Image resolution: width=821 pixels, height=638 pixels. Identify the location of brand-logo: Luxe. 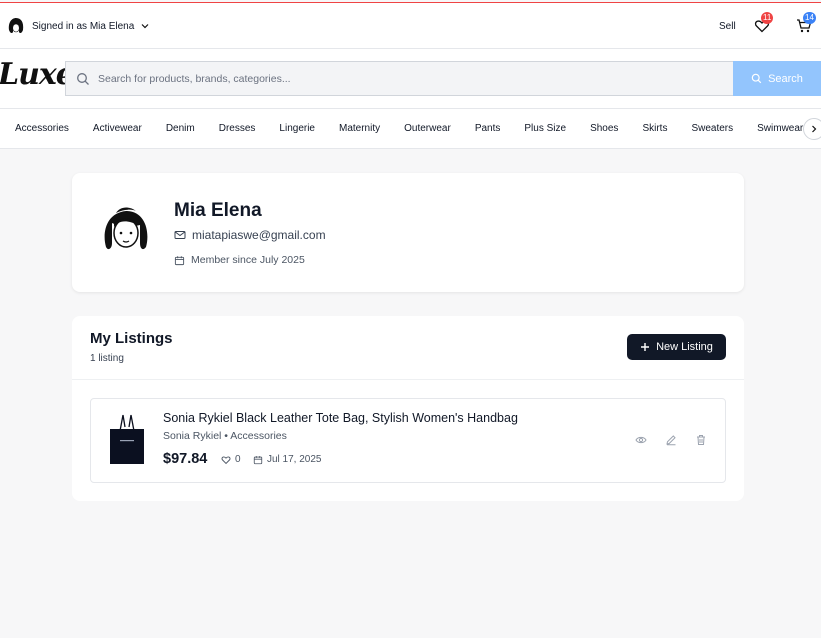
(37, 74).